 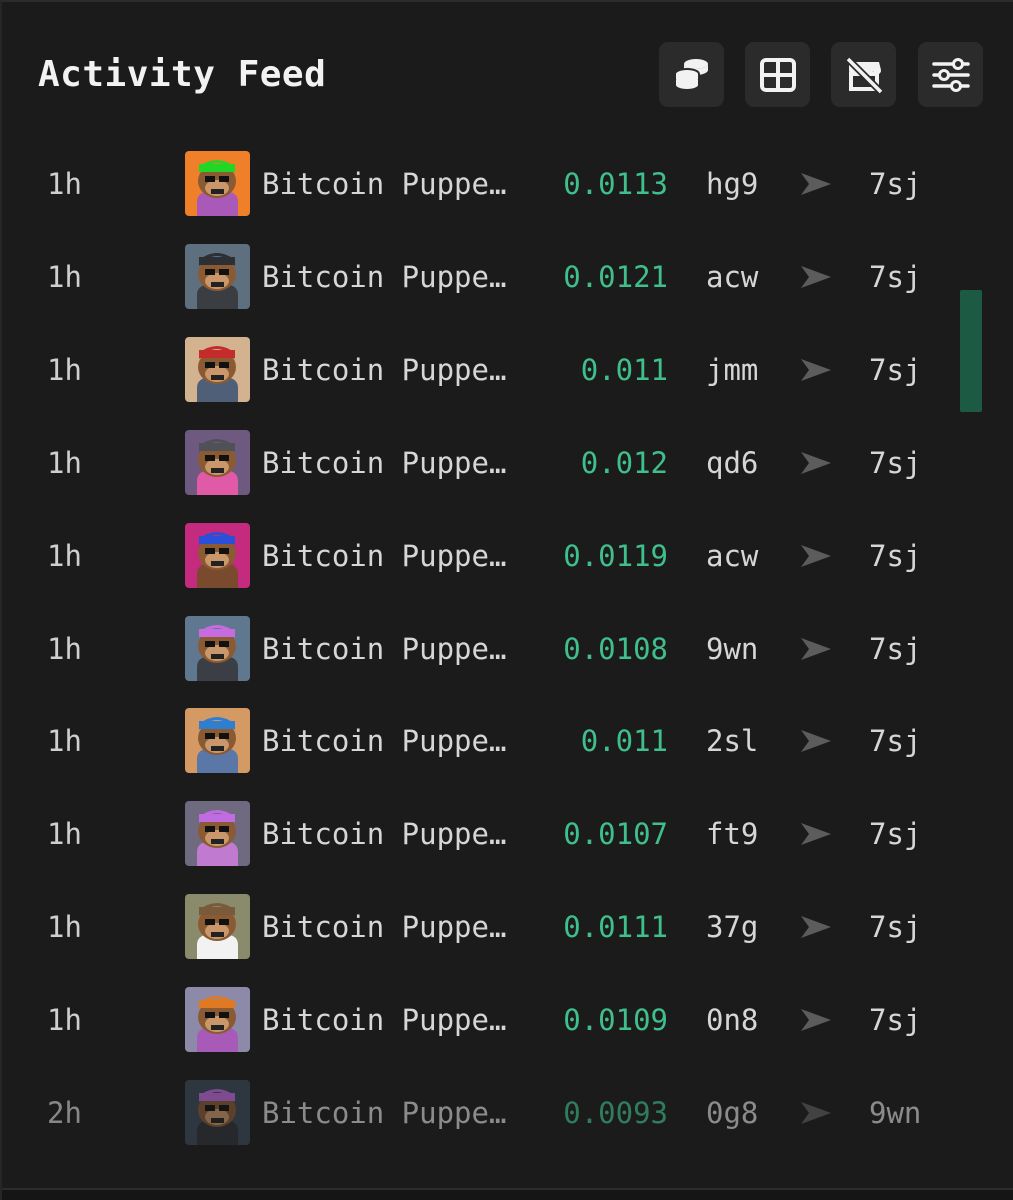 I want to click on seller-address: ft9, so click(x=732, y=834).